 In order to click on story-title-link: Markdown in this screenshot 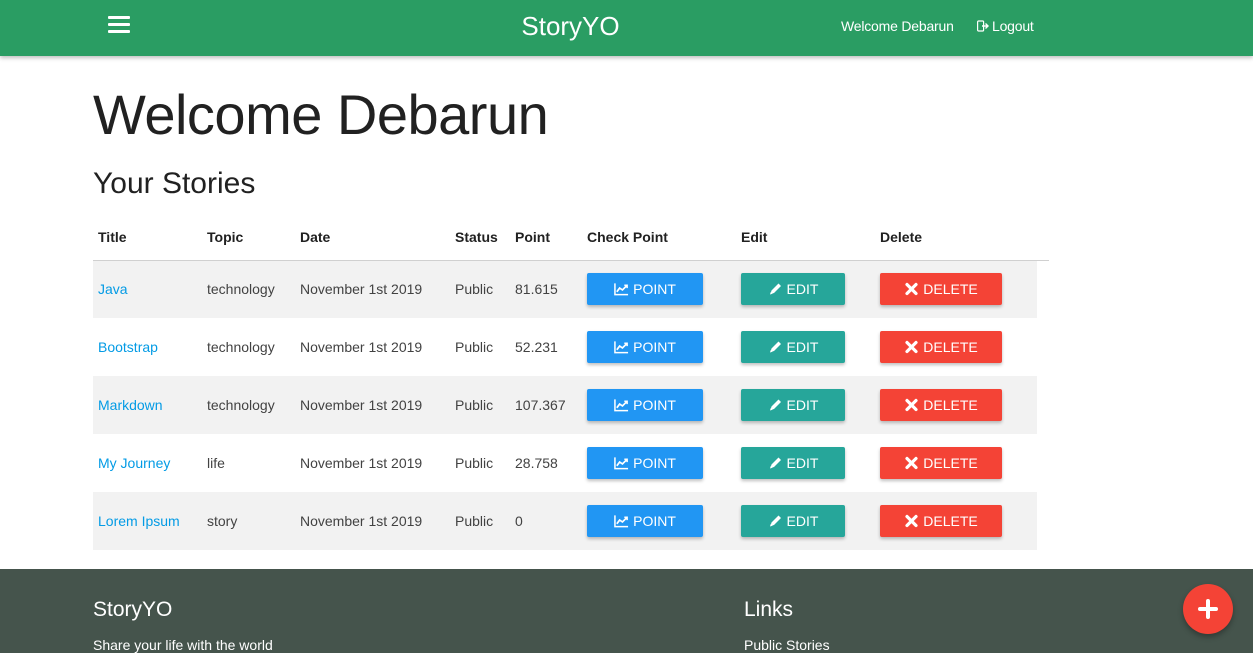, I will do `click(130, 405)`.